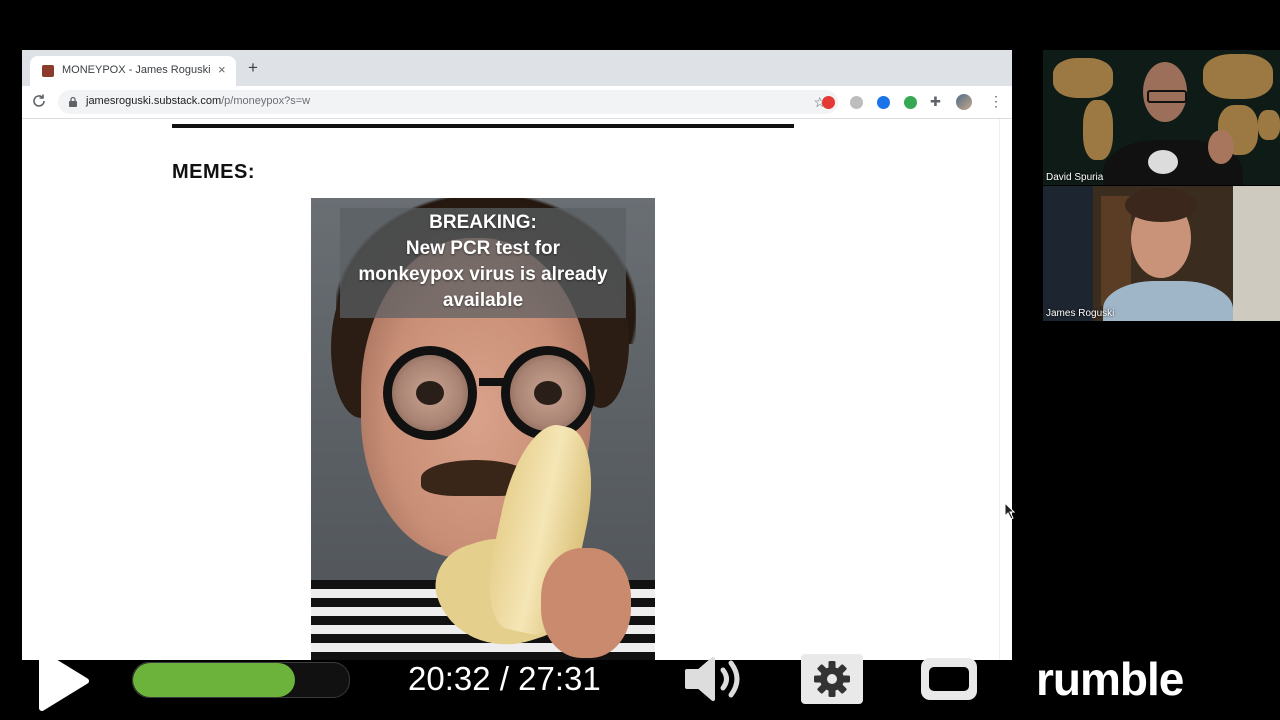 The image size is (1280, 720). What do you see at coordinates (1167, 96) in the screenshot?
I see `glasses-icon` at bounding box center [1167, 96].